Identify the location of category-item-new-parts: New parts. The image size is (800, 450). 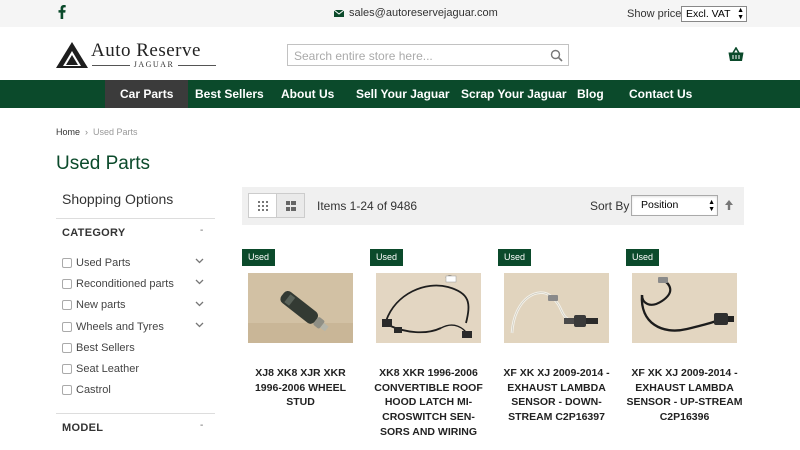
(137, 305).